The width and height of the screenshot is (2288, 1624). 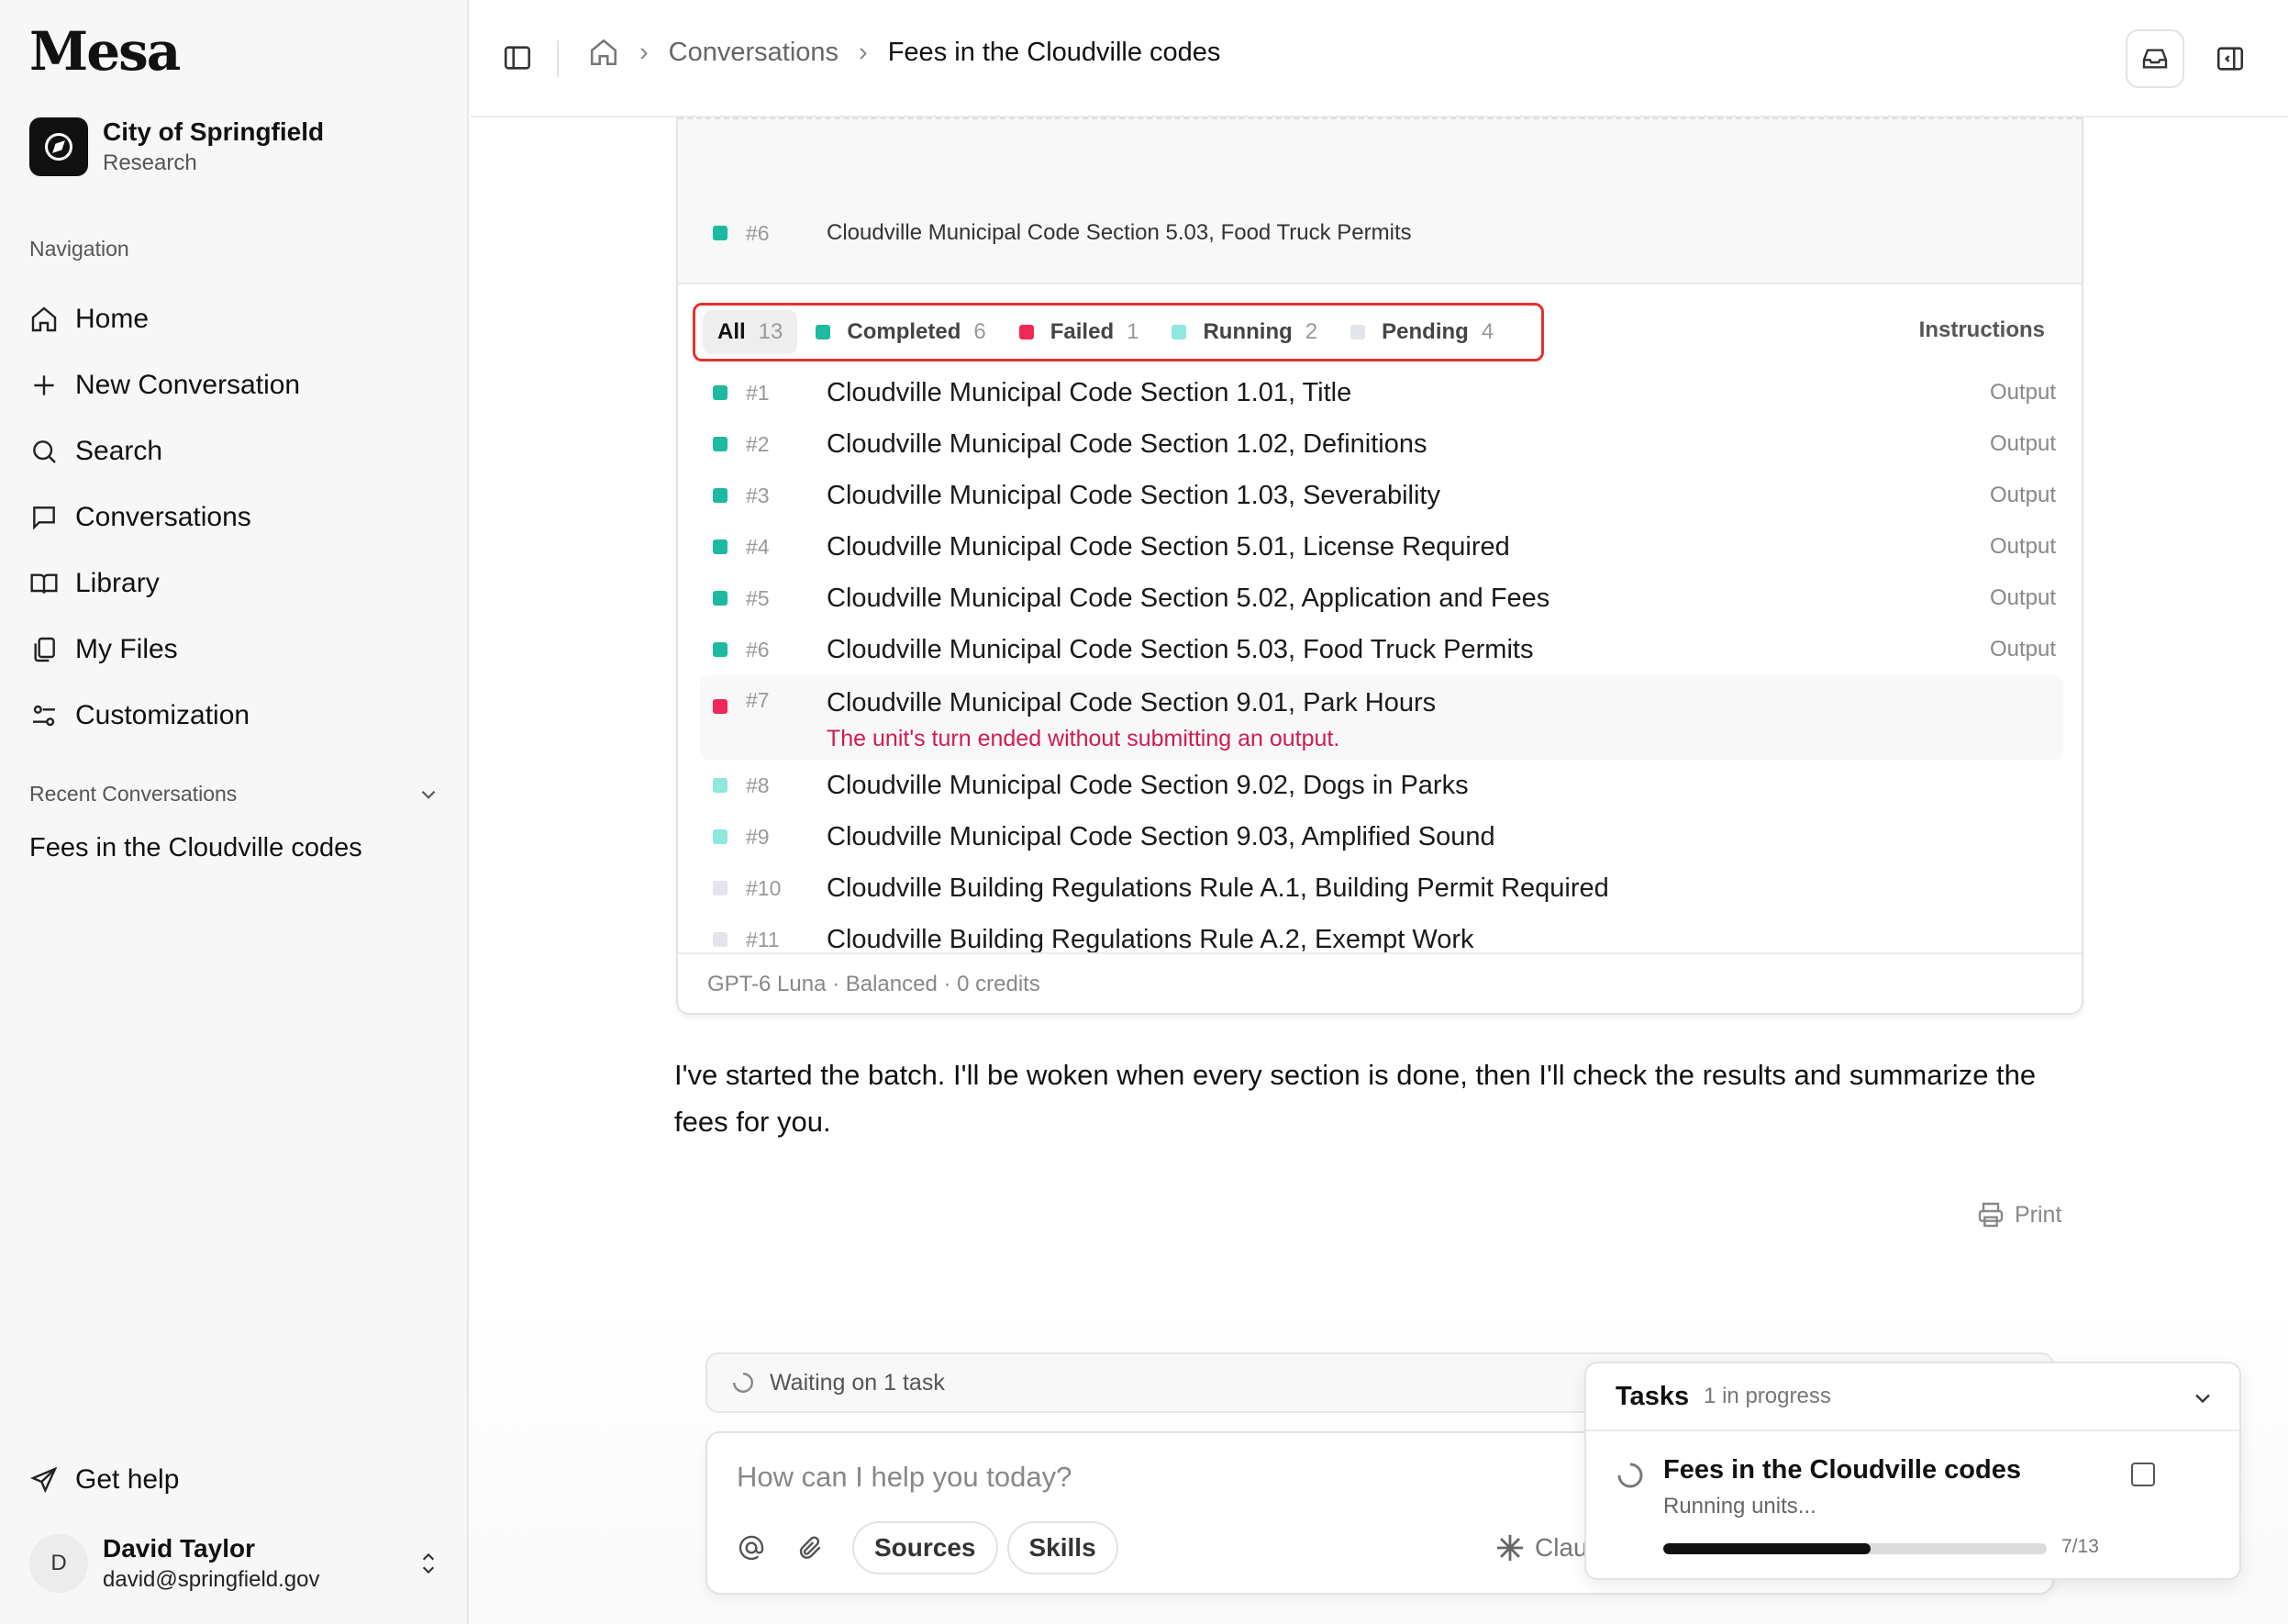 I want to click on unit-number: #2, so click(x=758, y=443).